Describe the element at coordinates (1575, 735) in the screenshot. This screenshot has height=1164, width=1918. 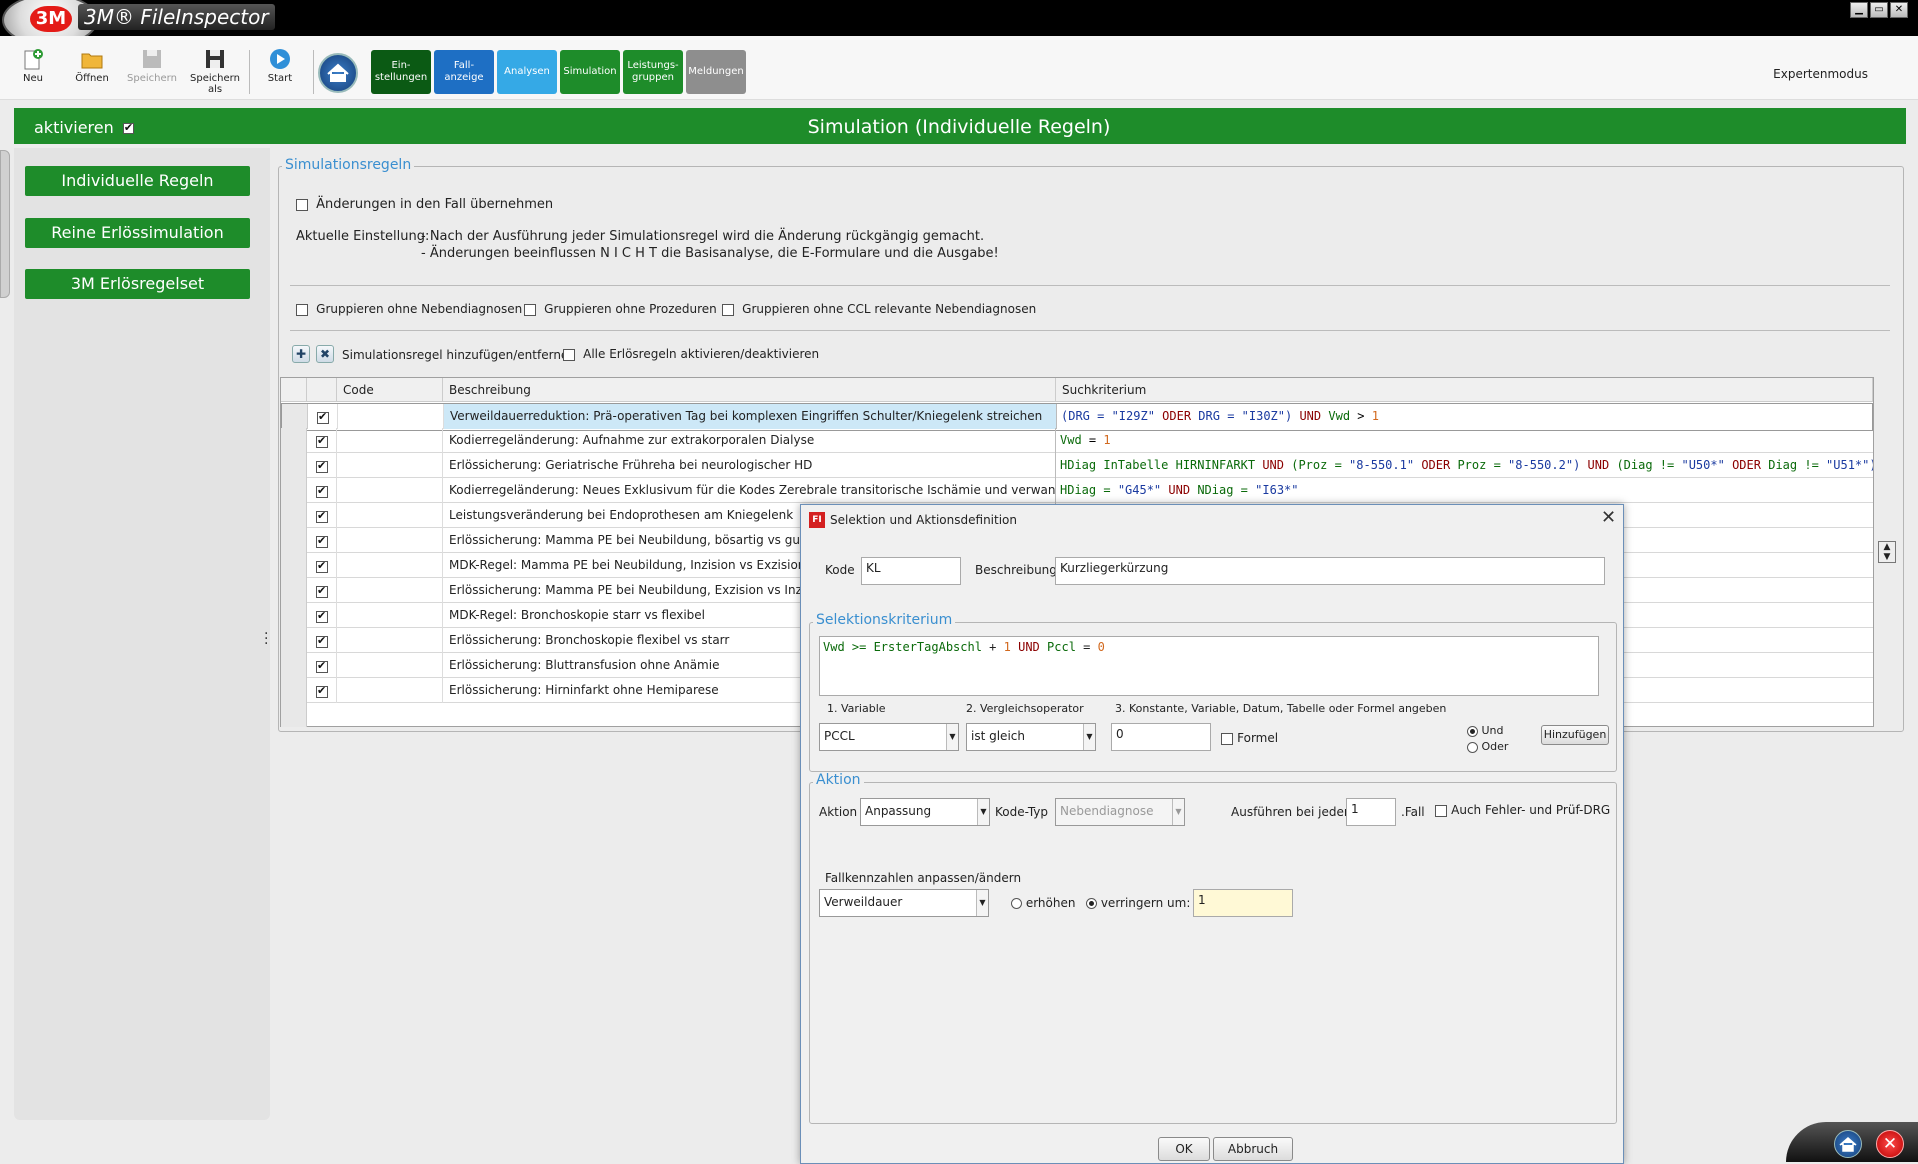
I see `hinzufuegen-button: Hinzufügen` at that location.